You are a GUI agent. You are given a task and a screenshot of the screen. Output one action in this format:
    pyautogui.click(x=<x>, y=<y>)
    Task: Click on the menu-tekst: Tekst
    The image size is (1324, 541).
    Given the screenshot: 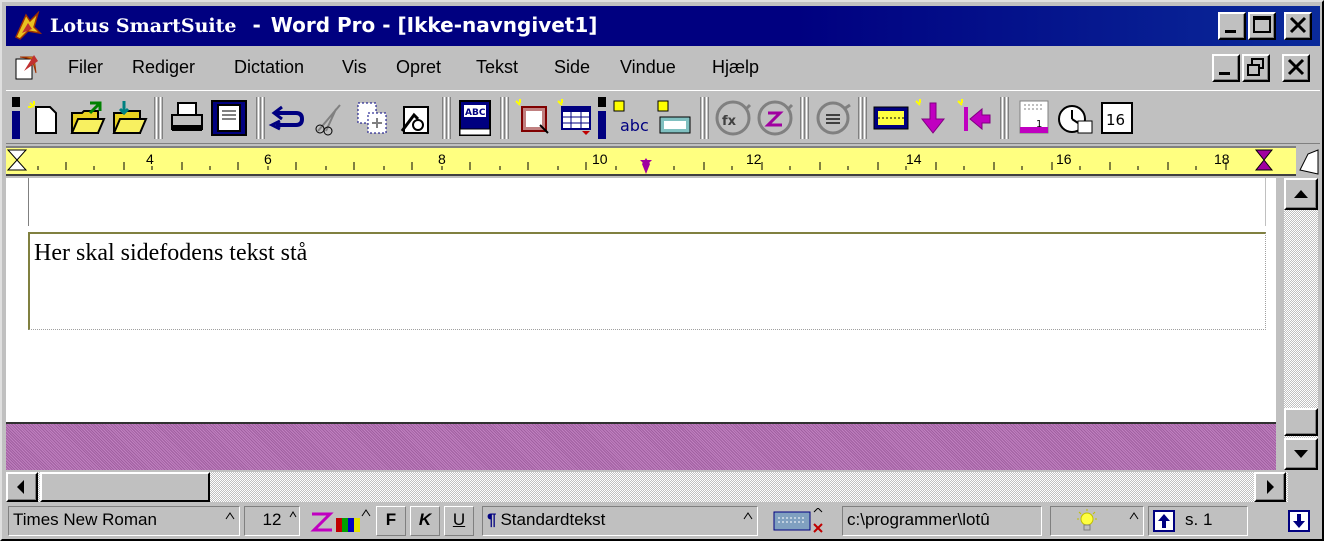 What is the action you would take?
    pyautogui.click(x=497, y=67)
    